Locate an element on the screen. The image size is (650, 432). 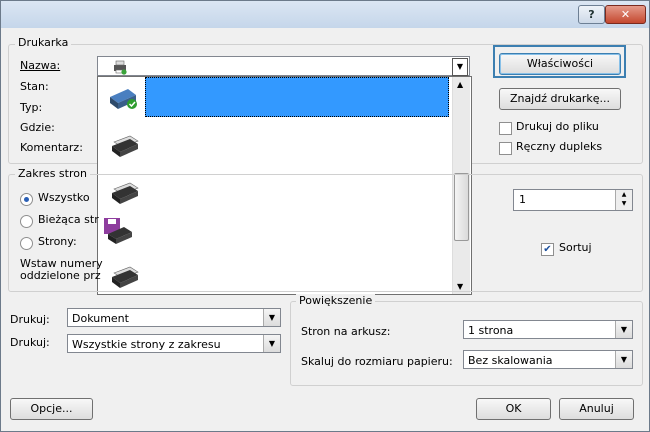
print-label: Drukuj: is located at coordinates (30, 342).